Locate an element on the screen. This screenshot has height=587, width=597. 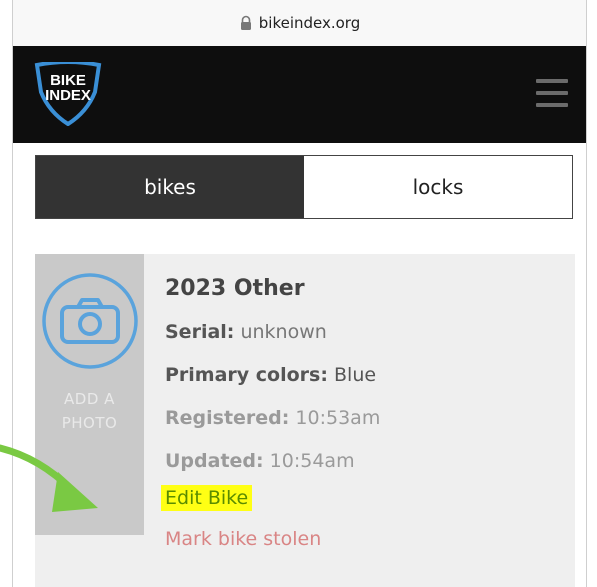
colors-value: Blue is located at coordinates (355, 375).